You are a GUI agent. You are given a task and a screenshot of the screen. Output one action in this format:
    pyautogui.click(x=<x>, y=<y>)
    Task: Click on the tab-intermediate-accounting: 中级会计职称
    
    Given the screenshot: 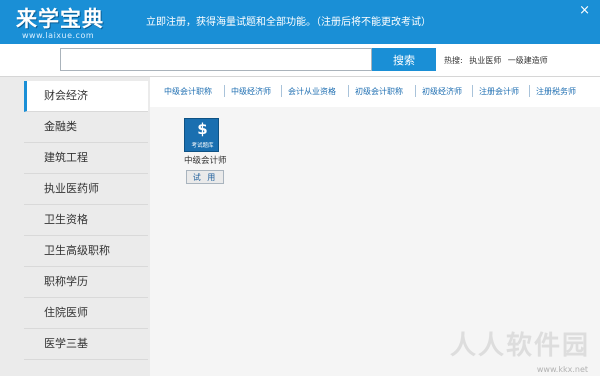 What is the action you would take?
    pyautogui.click(x=188, y=91)
    